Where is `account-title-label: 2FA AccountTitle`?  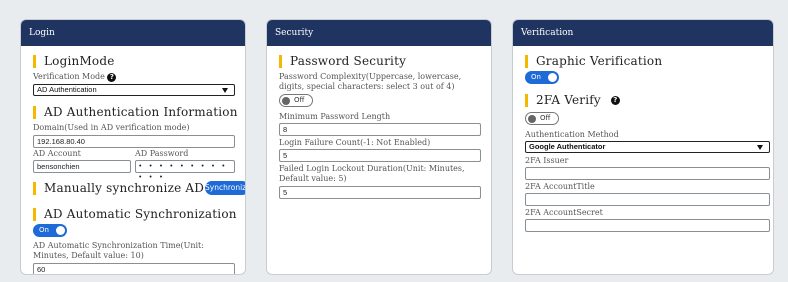
account-title-label: 2FA AccountTitle is located at coordinates (560, 186).